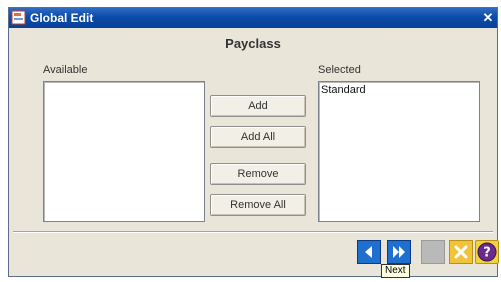  I want to click on help-button: ?, so click(487, 252).